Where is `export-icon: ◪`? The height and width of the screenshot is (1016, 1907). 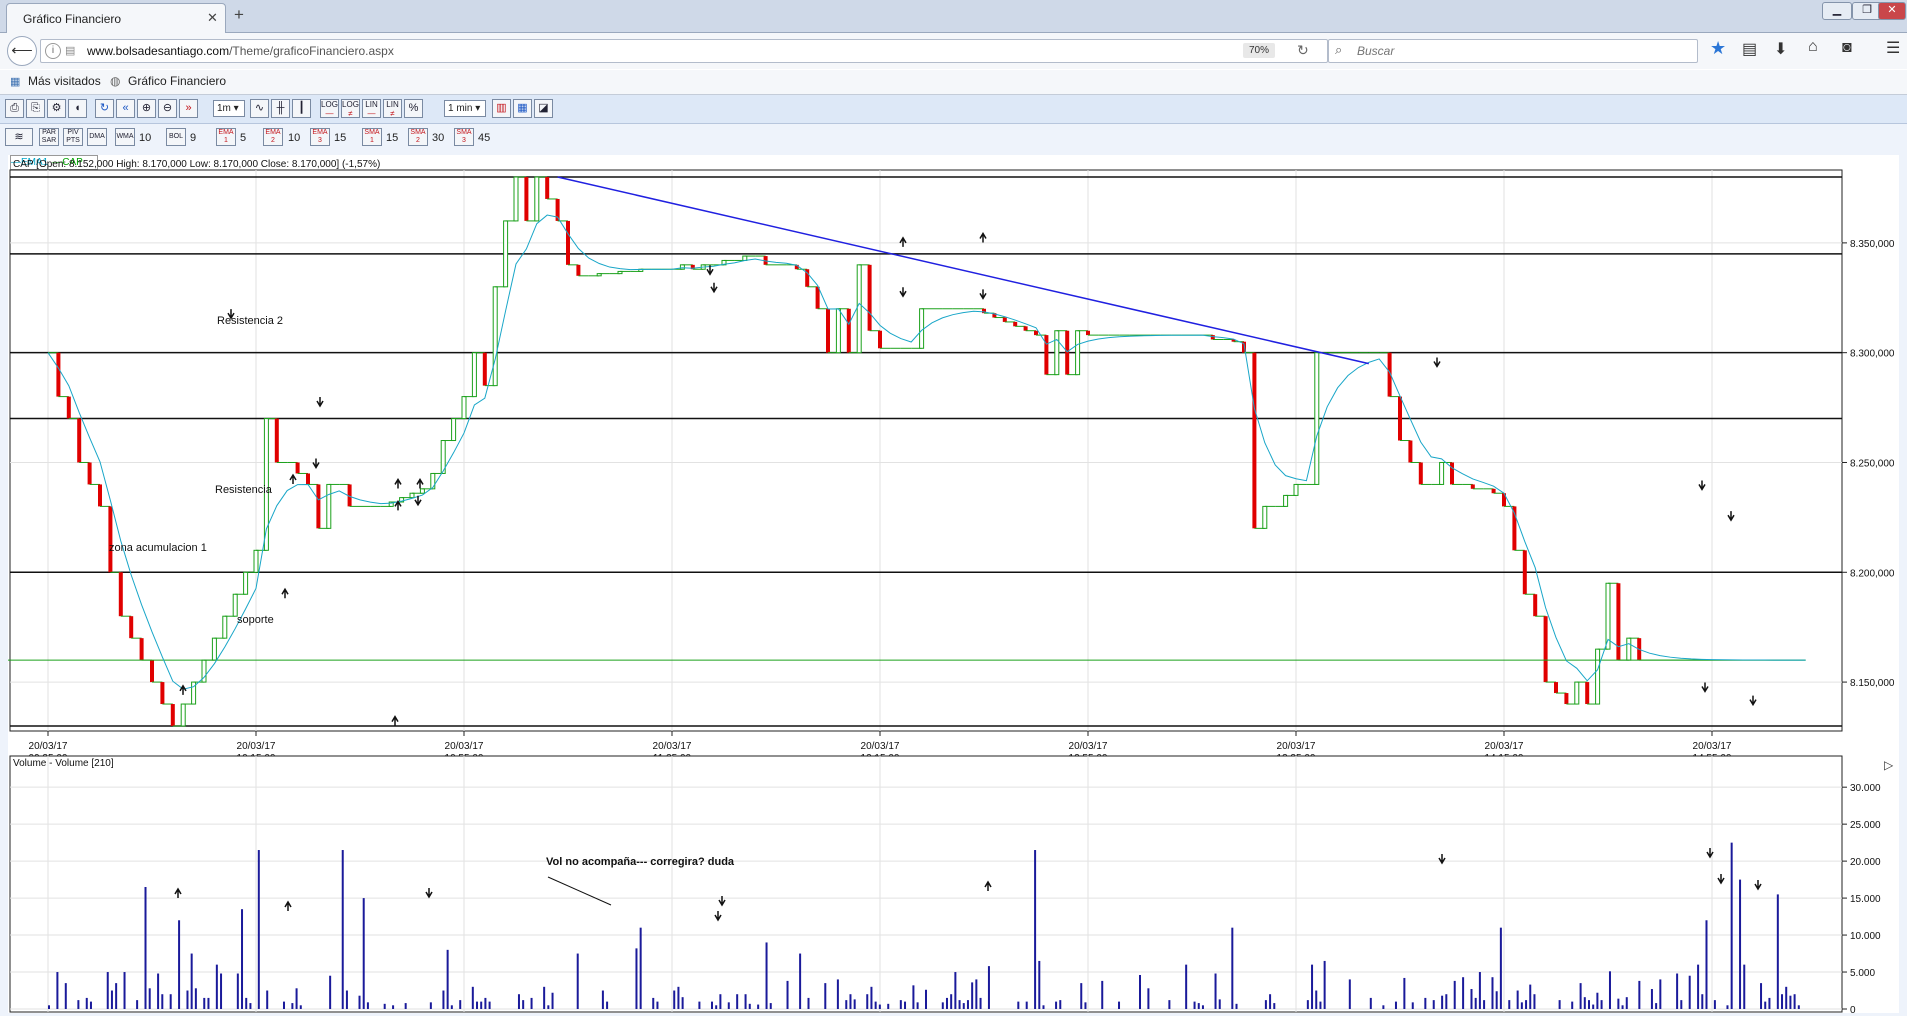 export-icon: ◪ is located at coordinates (543, 108).